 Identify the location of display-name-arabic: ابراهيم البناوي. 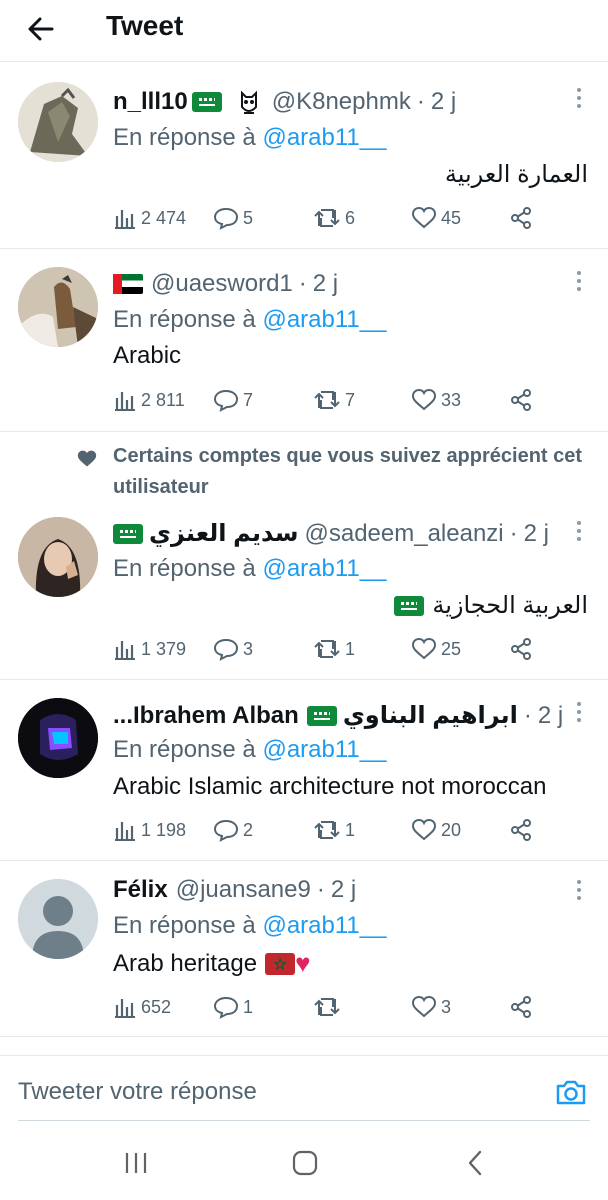
(430, 715).